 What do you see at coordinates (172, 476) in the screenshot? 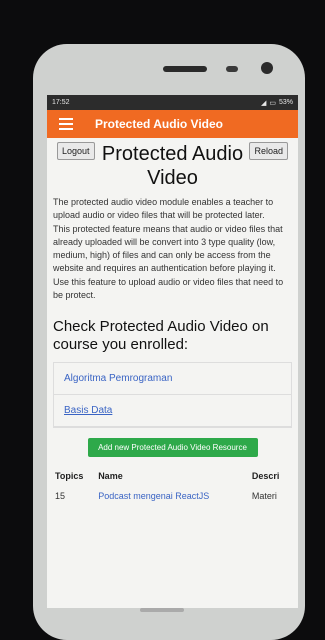
I see `table-header-row: Topics Name Descri` at bounding box center [172, 476].